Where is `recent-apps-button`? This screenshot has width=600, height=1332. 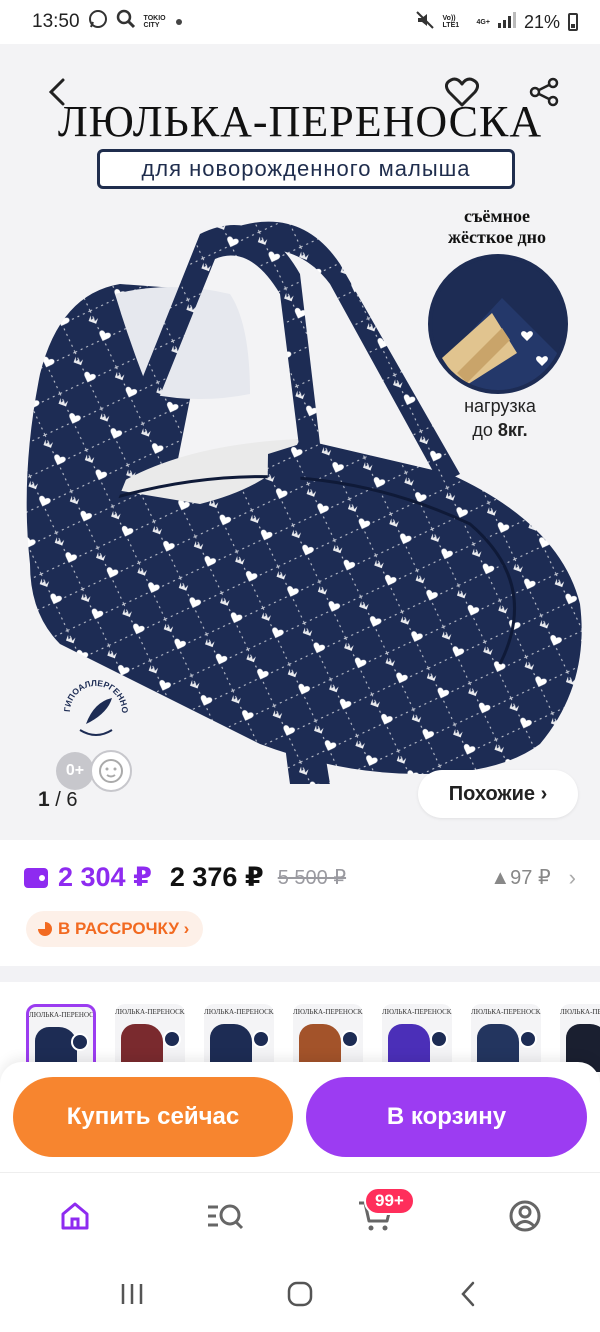 recent-apps-button is located at coordinates (132, 1294).